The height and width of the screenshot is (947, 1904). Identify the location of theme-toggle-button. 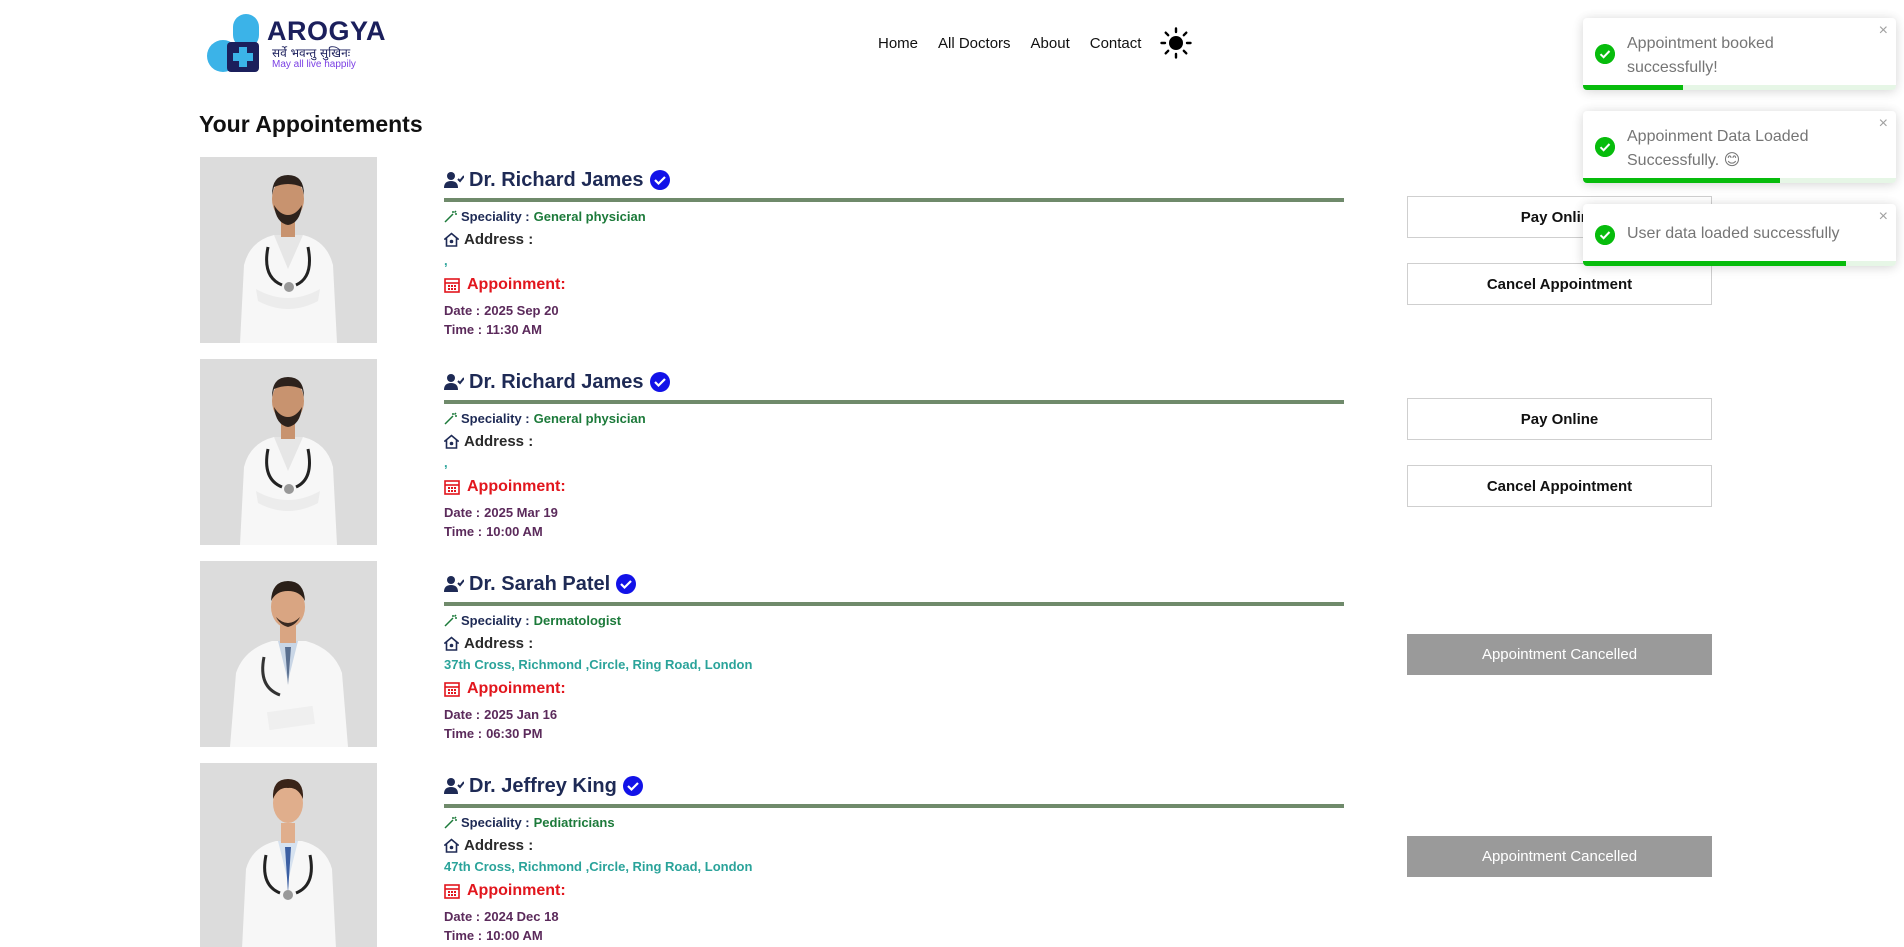
(1176, 43).